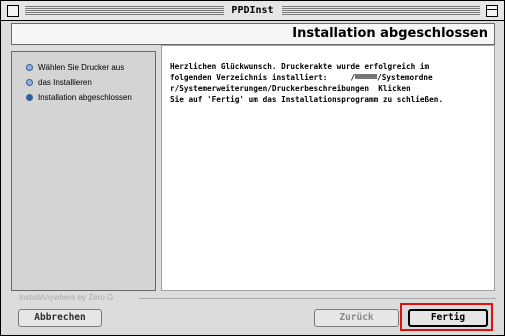 The height and width of the screenshot is (336, 505). What do you see at coordinates (85, 97) in the screenshot?
I see `step-label: Installation abgeschlossen` at bounding box center [85, 97].